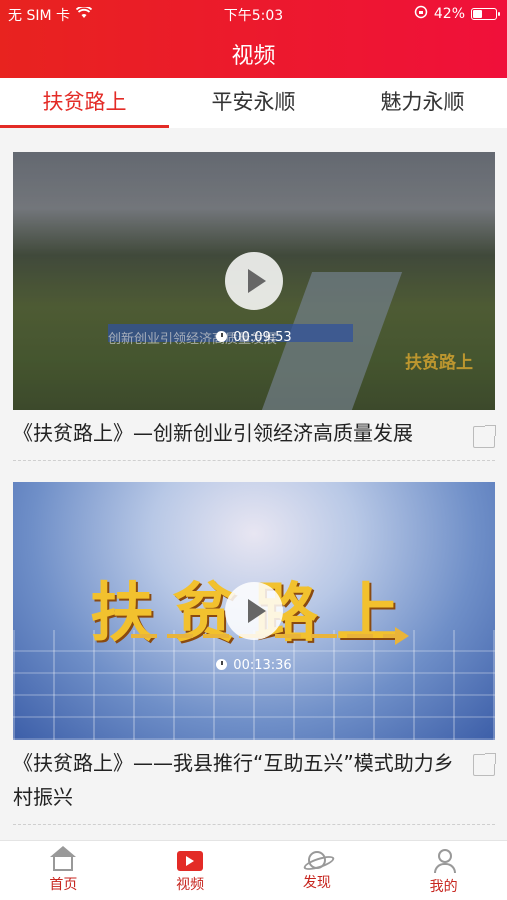  I want to click on category-tabs: 扶贫路上 平安永顺 魅力永顺, so click(253, 103).